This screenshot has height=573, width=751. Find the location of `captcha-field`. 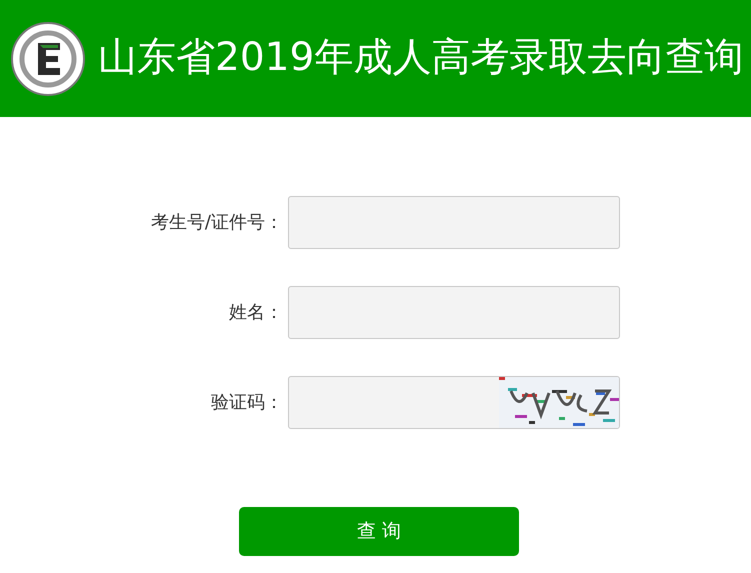

captcha-field is located at coordinates (454, 402).